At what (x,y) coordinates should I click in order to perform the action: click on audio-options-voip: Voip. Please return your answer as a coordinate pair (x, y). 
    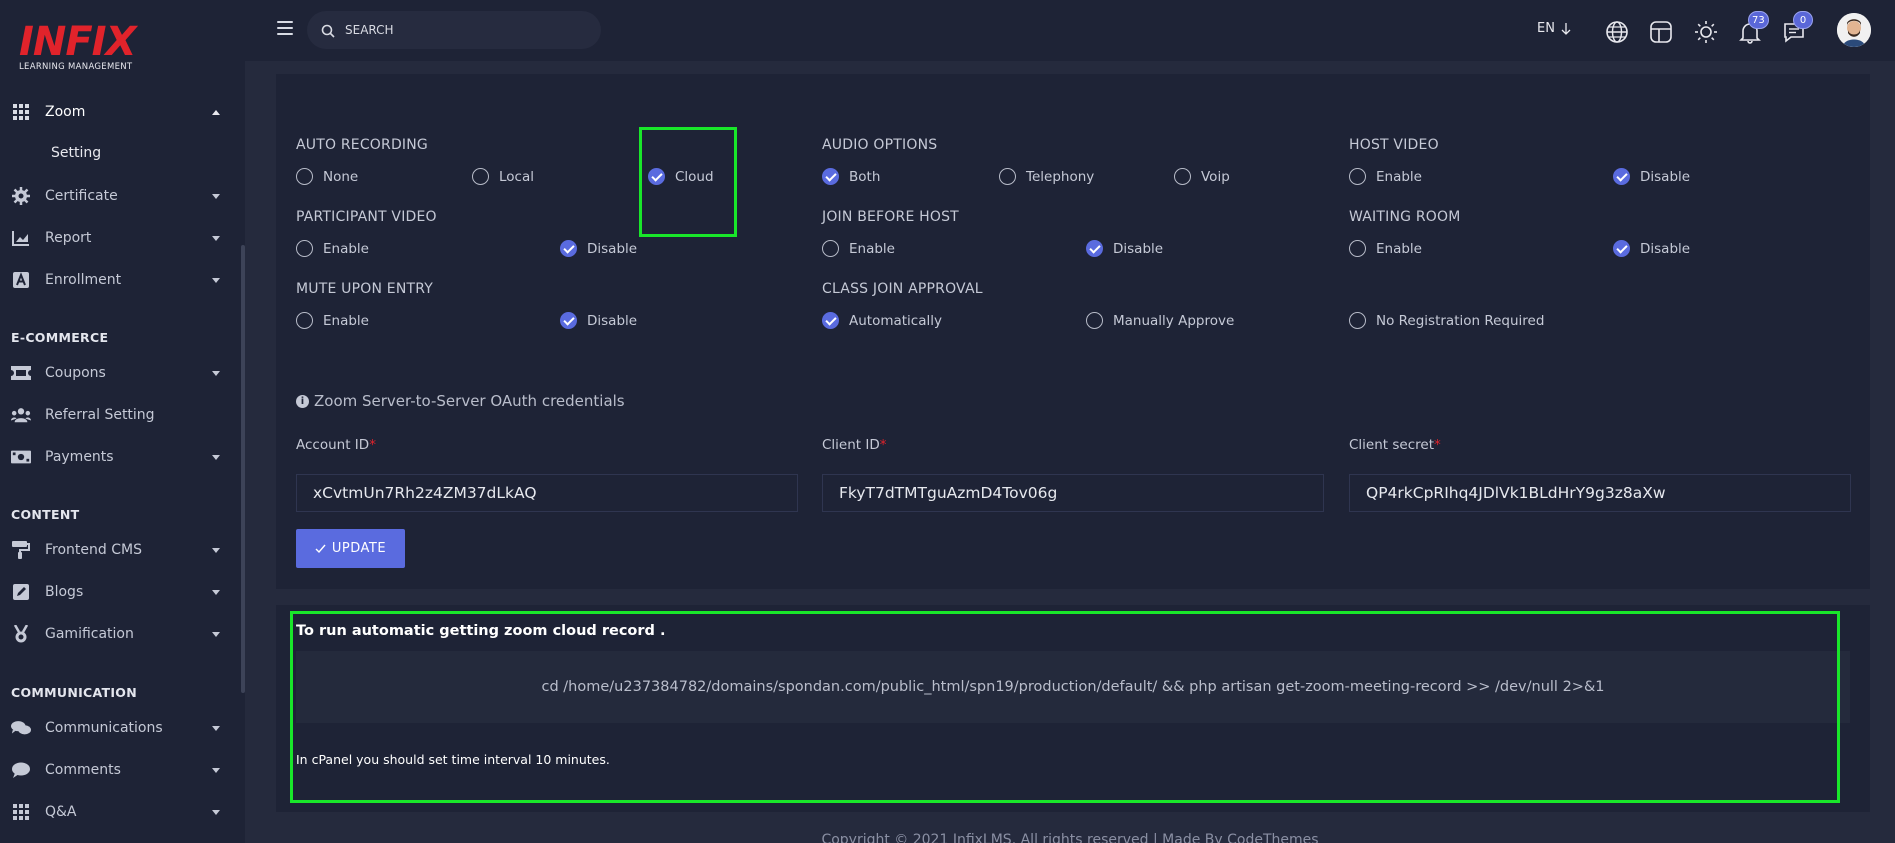
    Looking at the image, I should click on (1202, 176).